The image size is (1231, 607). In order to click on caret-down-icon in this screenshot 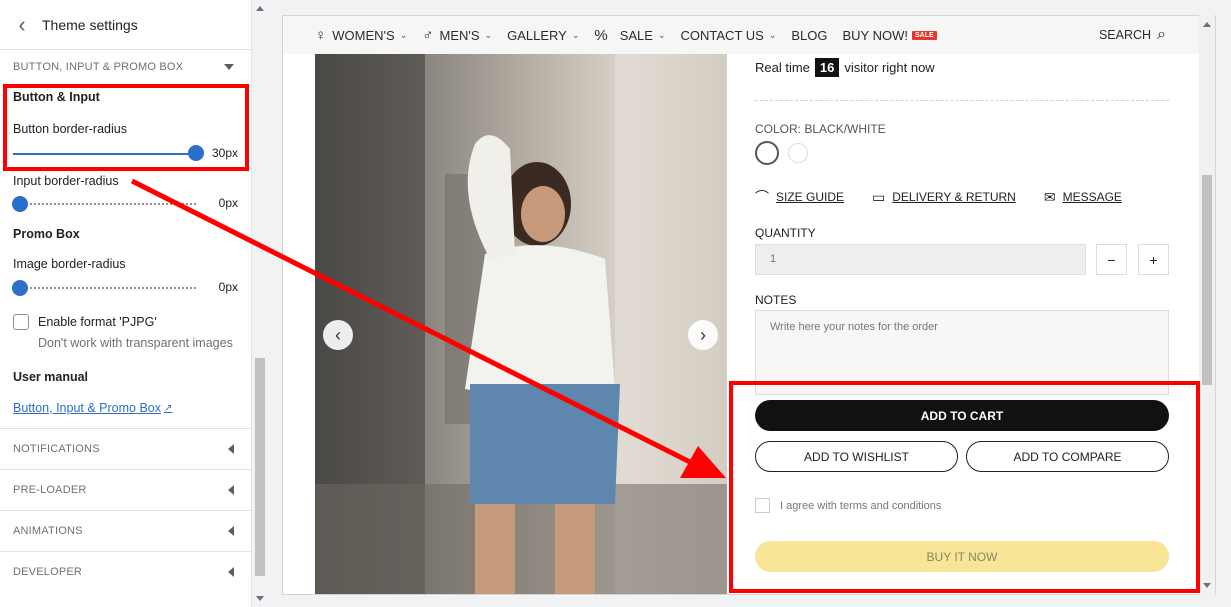, I will do `click(229, 67)`.